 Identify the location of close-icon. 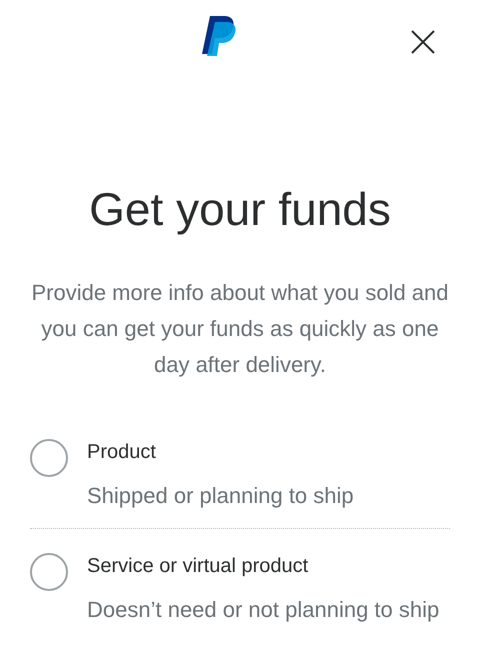
(423, 42).